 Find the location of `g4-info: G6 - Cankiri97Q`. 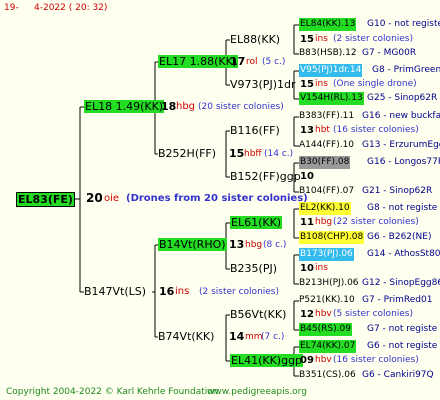

g4-info: G6 - Cankiri97Q is located at coordinates (398, 375).